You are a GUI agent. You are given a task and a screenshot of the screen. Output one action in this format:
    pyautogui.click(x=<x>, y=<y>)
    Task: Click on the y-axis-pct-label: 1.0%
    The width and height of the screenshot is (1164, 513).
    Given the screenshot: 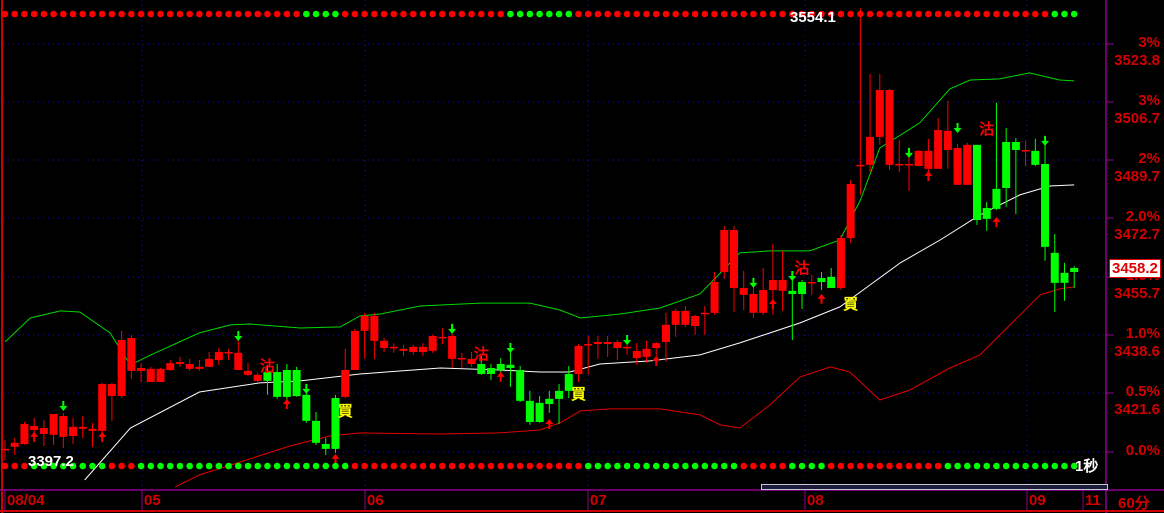 What is the action you would take?
    pyautogui.click(x=1142, y=333)
    